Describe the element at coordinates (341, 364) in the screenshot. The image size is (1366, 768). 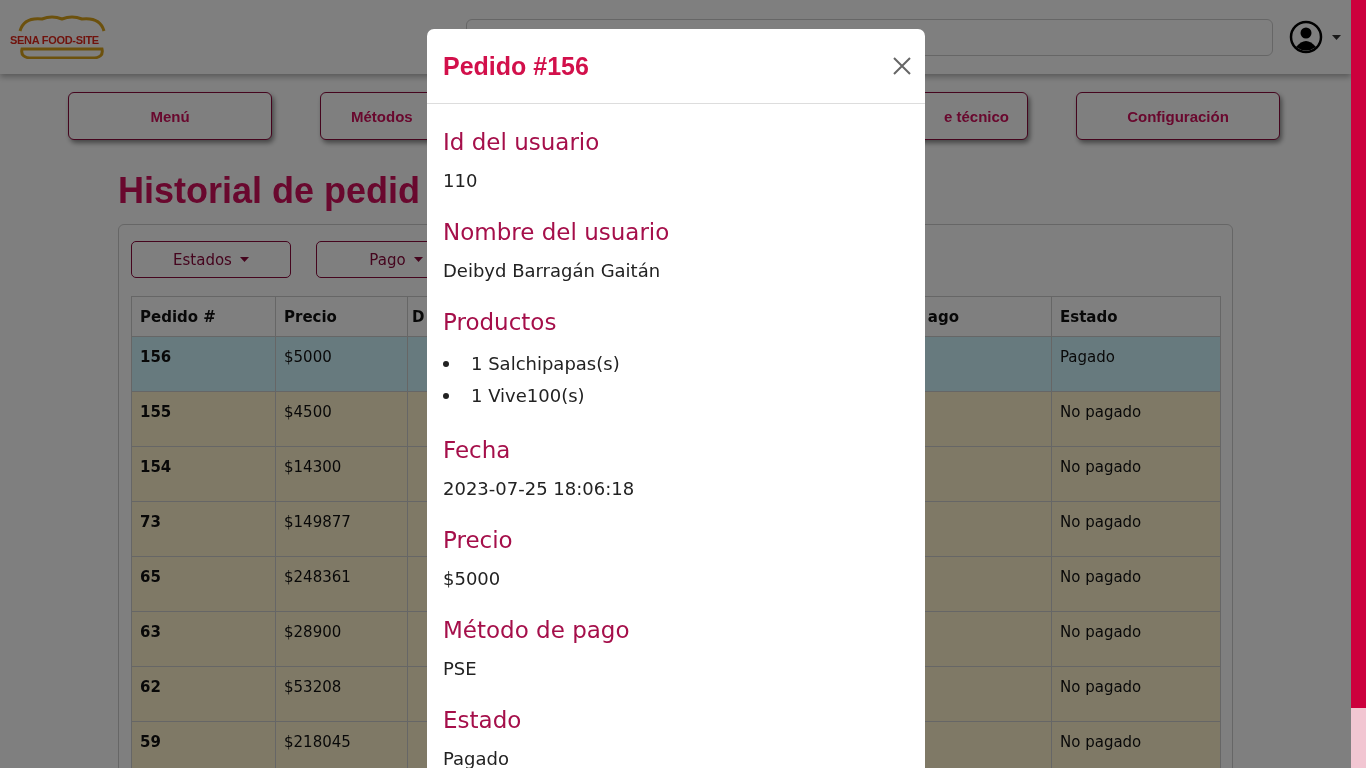
I see `table-cell: $5000` at that location.